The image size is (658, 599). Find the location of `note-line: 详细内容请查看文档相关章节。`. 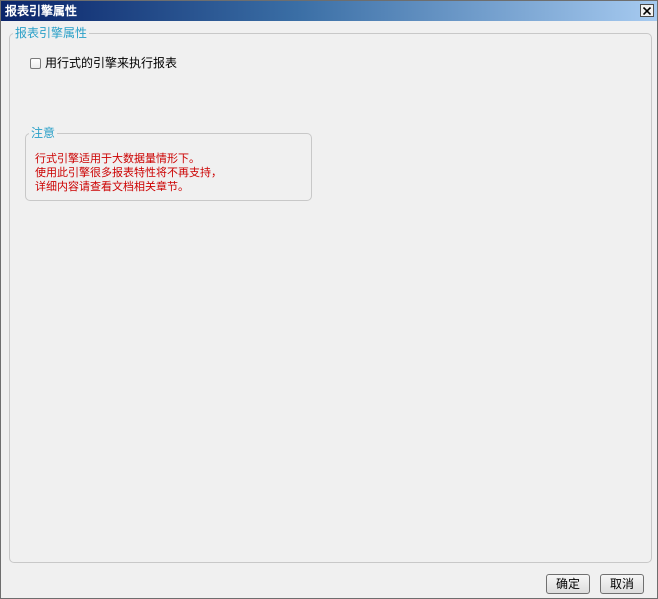

note-line: 详细内容请查看文档相关章节。 is located at coordinates (112, 186).